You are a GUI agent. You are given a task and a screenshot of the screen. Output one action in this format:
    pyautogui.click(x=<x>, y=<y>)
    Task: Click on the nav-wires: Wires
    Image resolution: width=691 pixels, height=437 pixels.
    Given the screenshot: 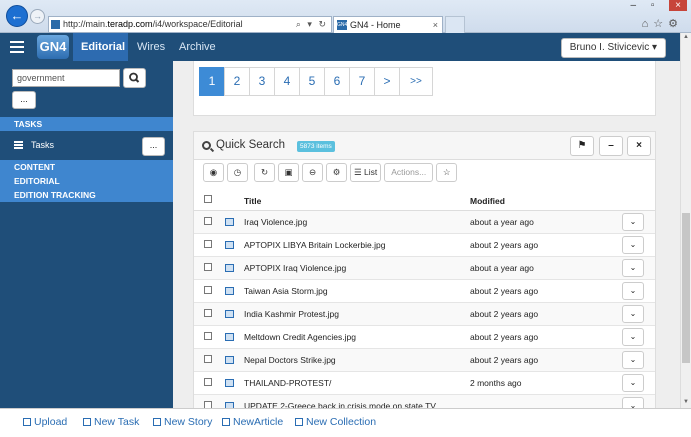 What is the action you would take?
    pyautogui.click(x=151, y=47)
    